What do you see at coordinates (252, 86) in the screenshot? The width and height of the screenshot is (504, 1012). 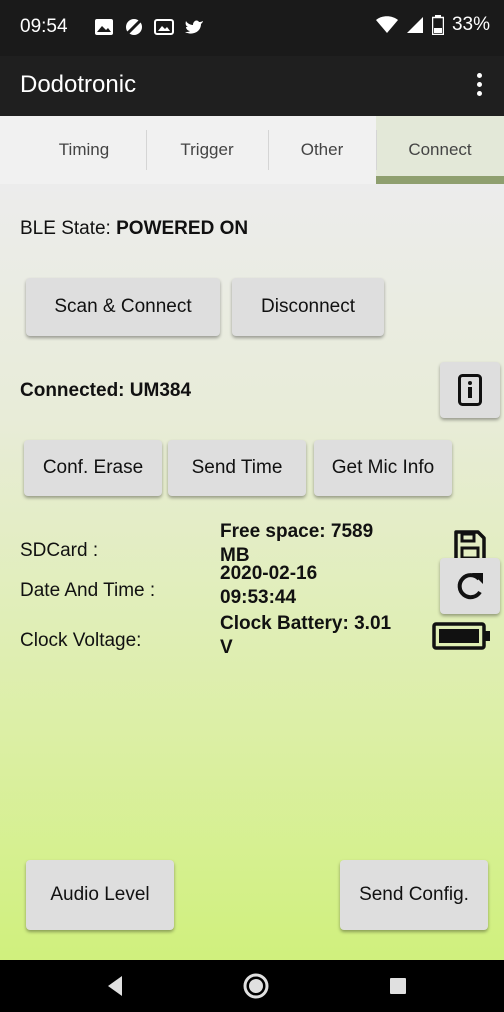 I see `app-bar: Dodotronic` at bounding box center [252, 86].